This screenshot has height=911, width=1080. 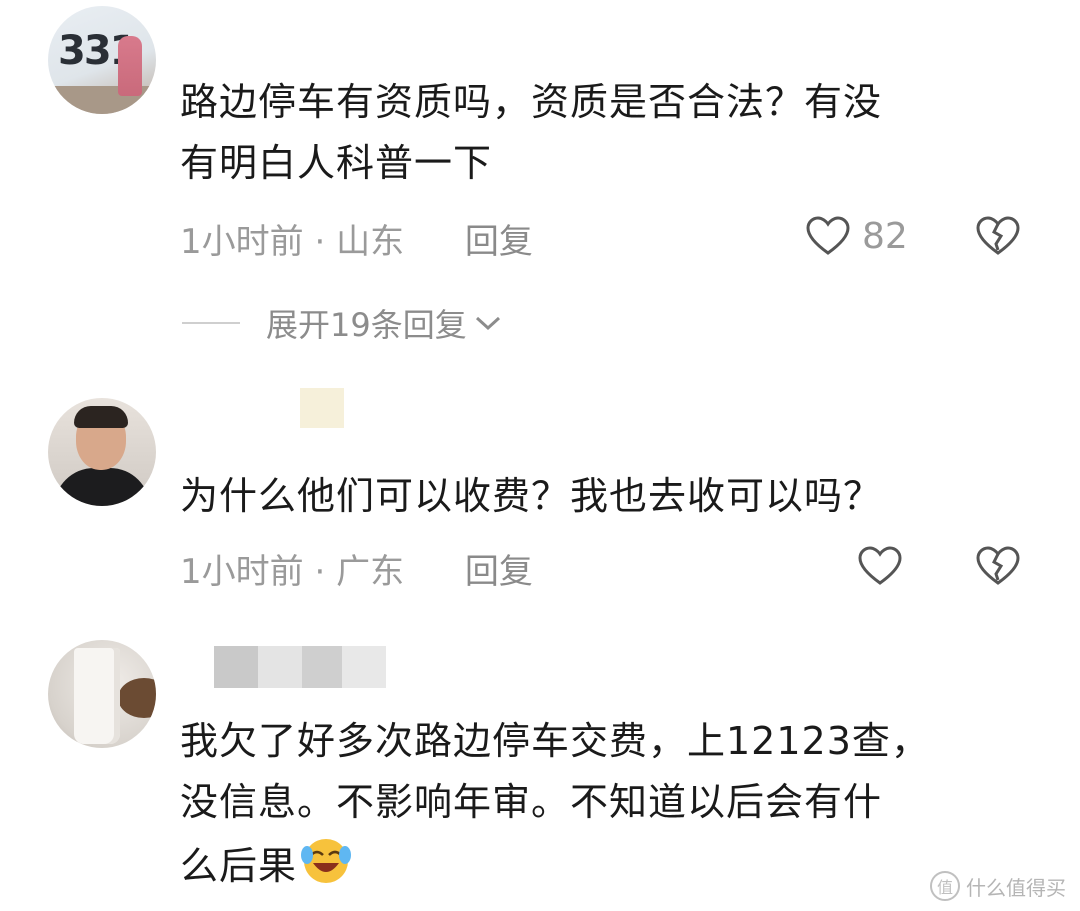 What do you see at coordinates (101, 417) in the screenshot?
I see `avatar-hair` at bounding box center [101, 417].